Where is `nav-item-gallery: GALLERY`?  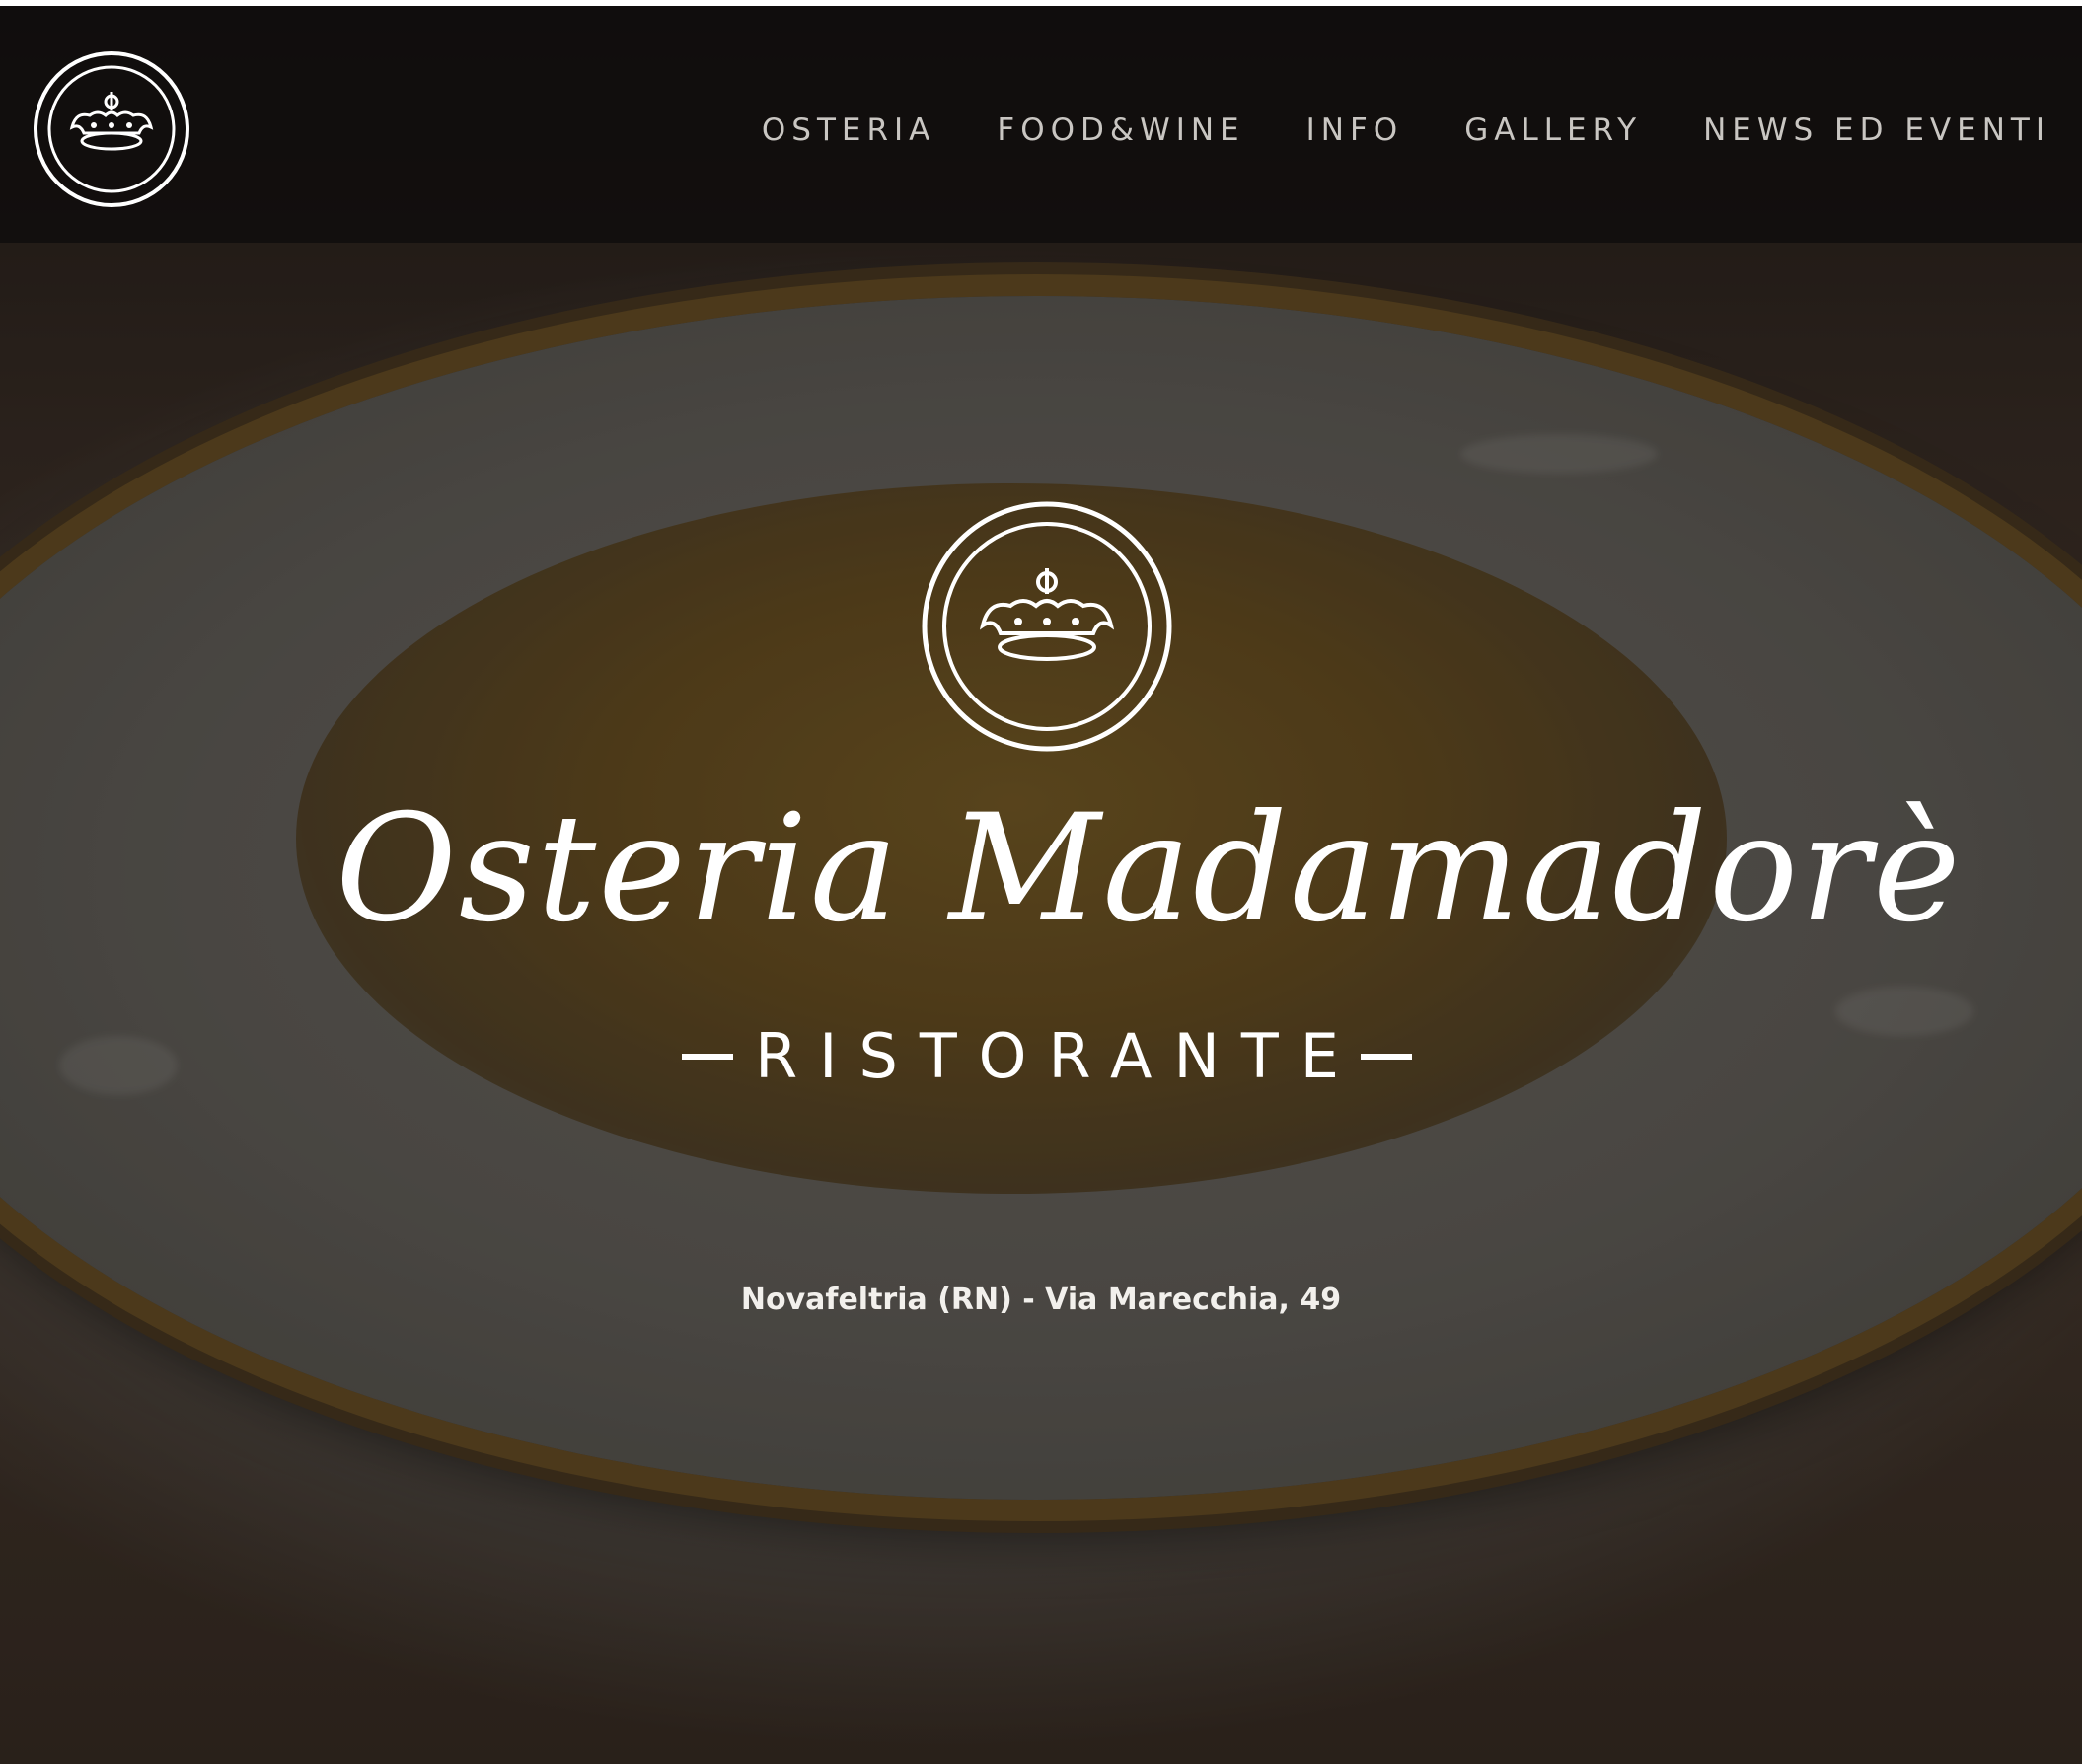 nav-item-gallery: GALLERY is located at coordinates (1553, 130).